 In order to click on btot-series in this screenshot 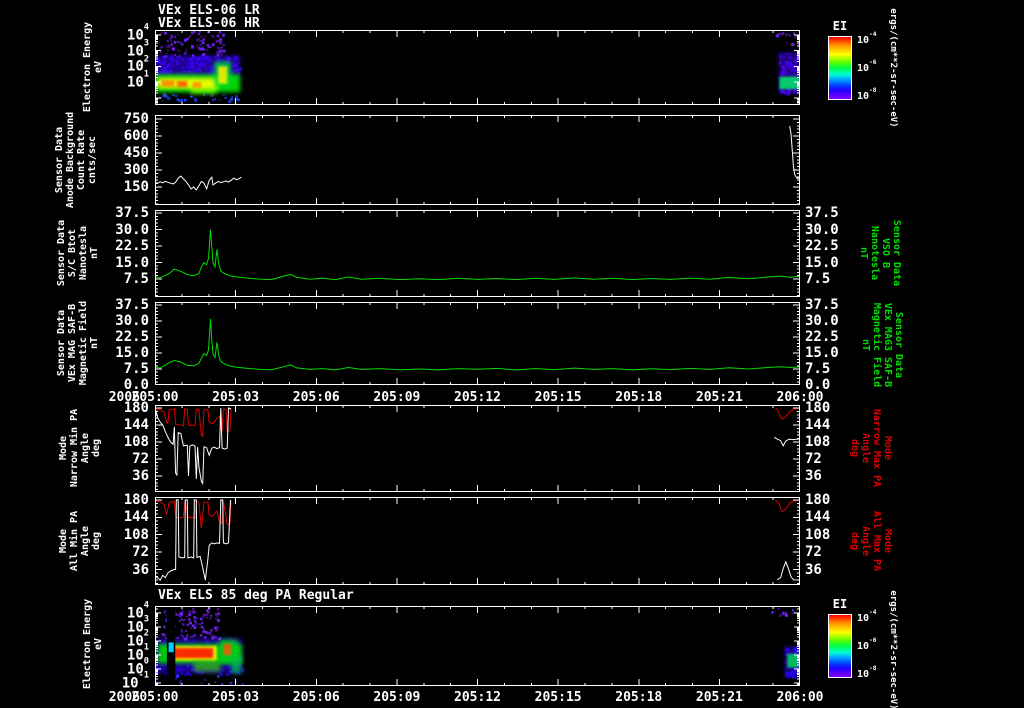, I will do `click(477, 255)`.